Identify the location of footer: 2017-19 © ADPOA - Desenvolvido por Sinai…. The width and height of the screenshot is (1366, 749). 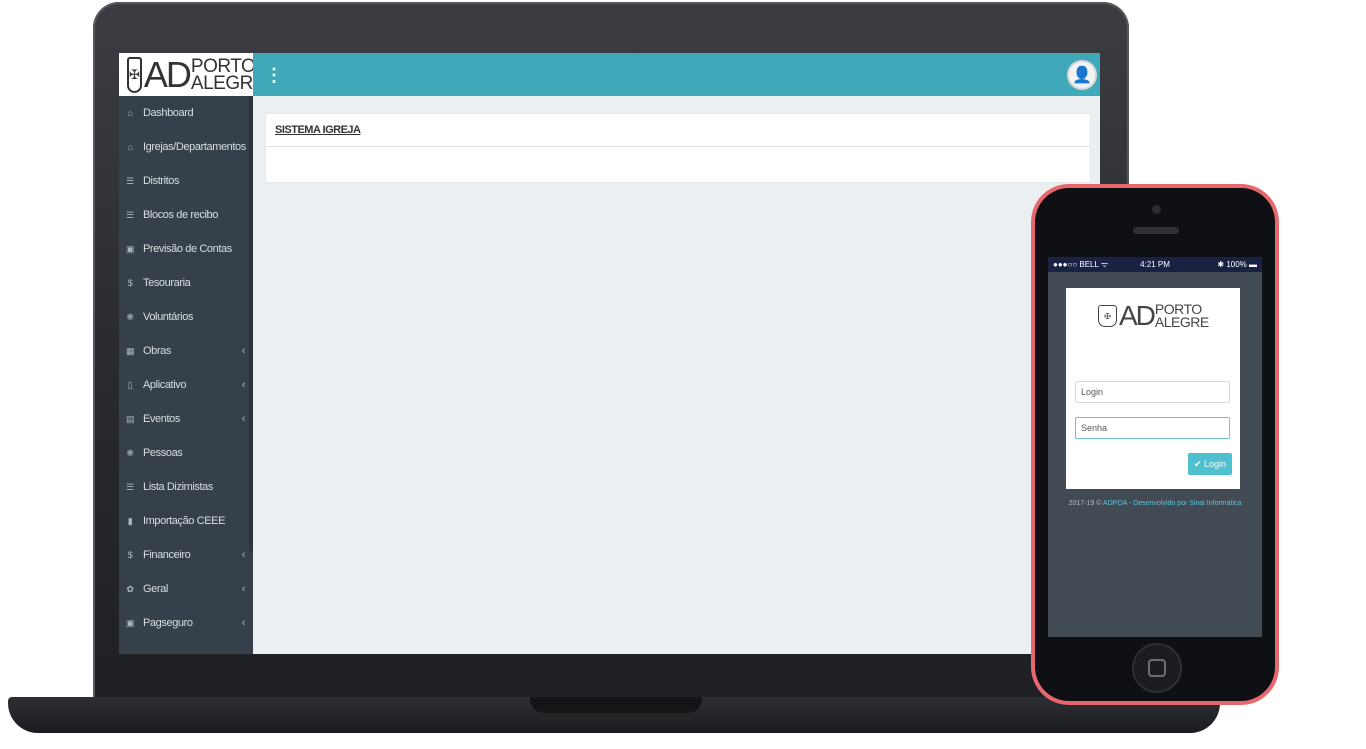
(1155, 503).